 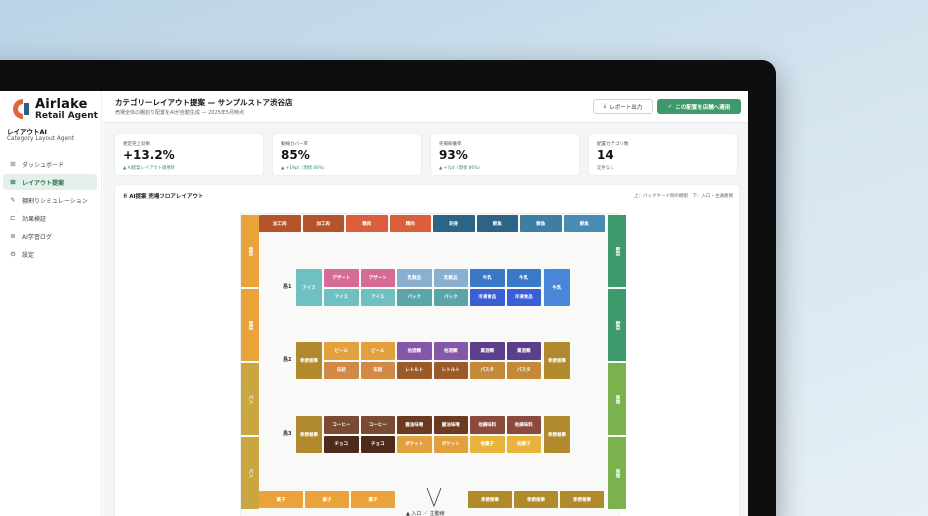 I want to click on nav-icon: ✎, so click(x=13, y=200).